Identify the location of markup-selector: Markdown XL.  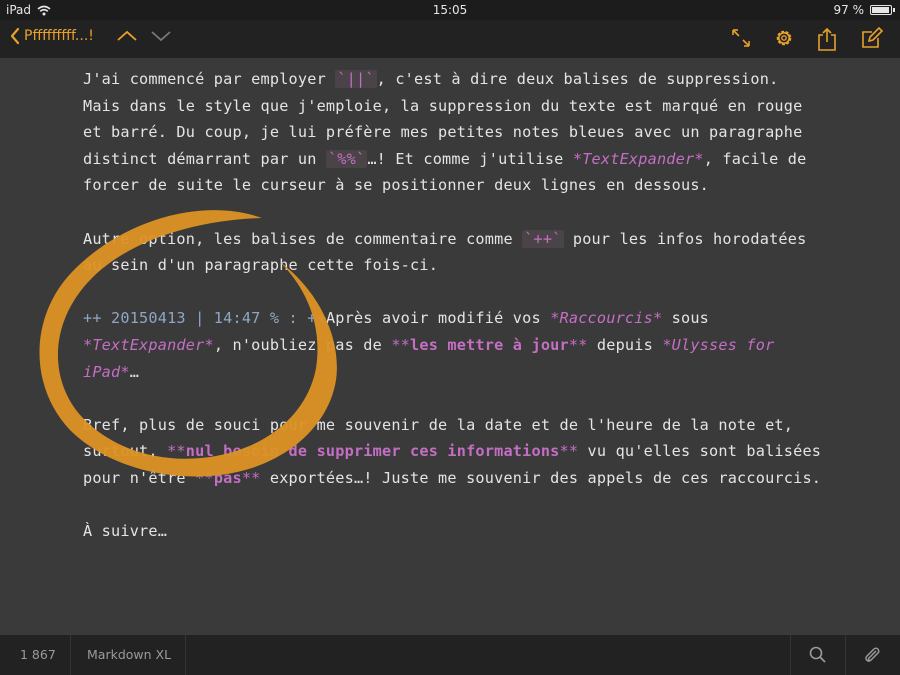
(129, 655).